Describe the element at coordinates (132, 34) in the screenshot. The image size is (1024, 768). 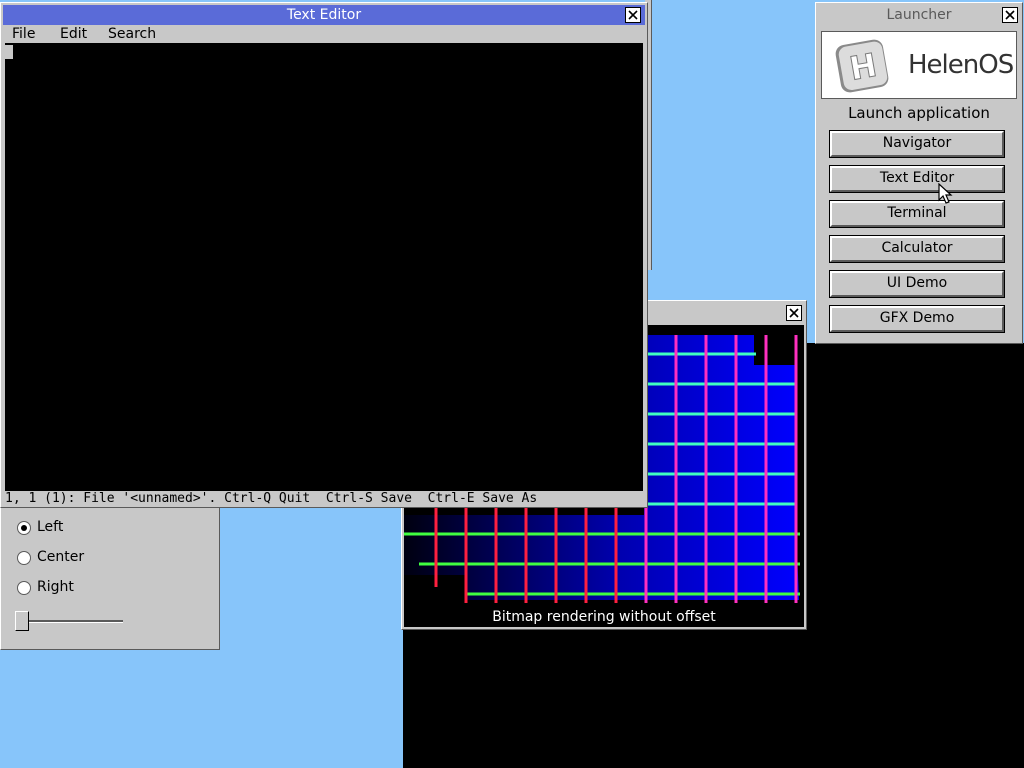
I see `menu-search: Search` at that location.